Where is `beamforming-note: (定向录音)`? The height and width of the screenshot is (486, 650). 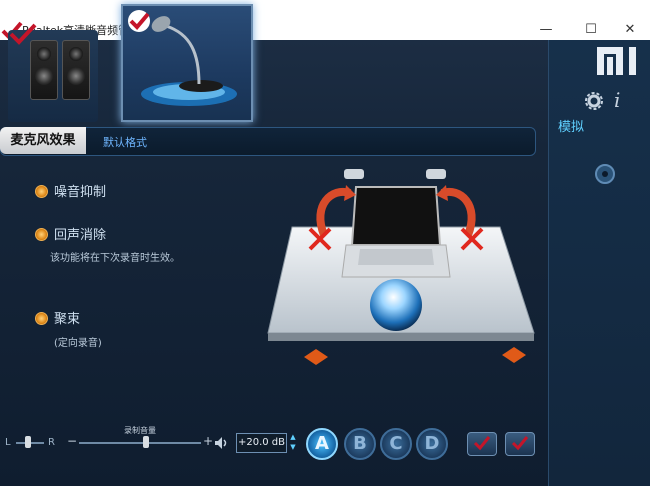
beamforming-note: (定向录音) is located at coordinates (78, 343).